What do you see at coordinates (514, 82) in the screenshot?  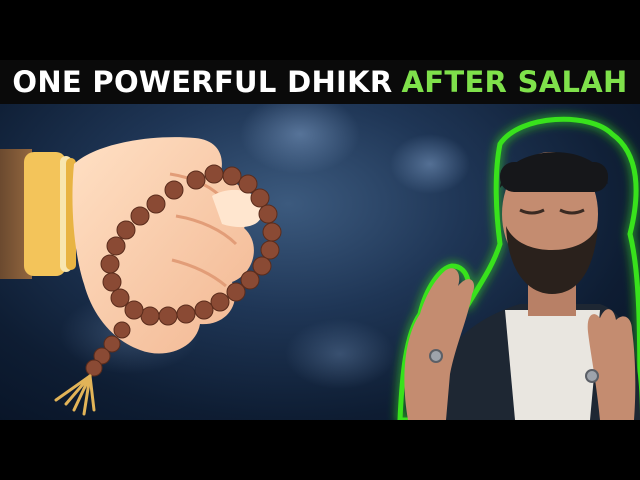 I see `title-text-green: AFTER SALAH` at bounding box center [514, 82].